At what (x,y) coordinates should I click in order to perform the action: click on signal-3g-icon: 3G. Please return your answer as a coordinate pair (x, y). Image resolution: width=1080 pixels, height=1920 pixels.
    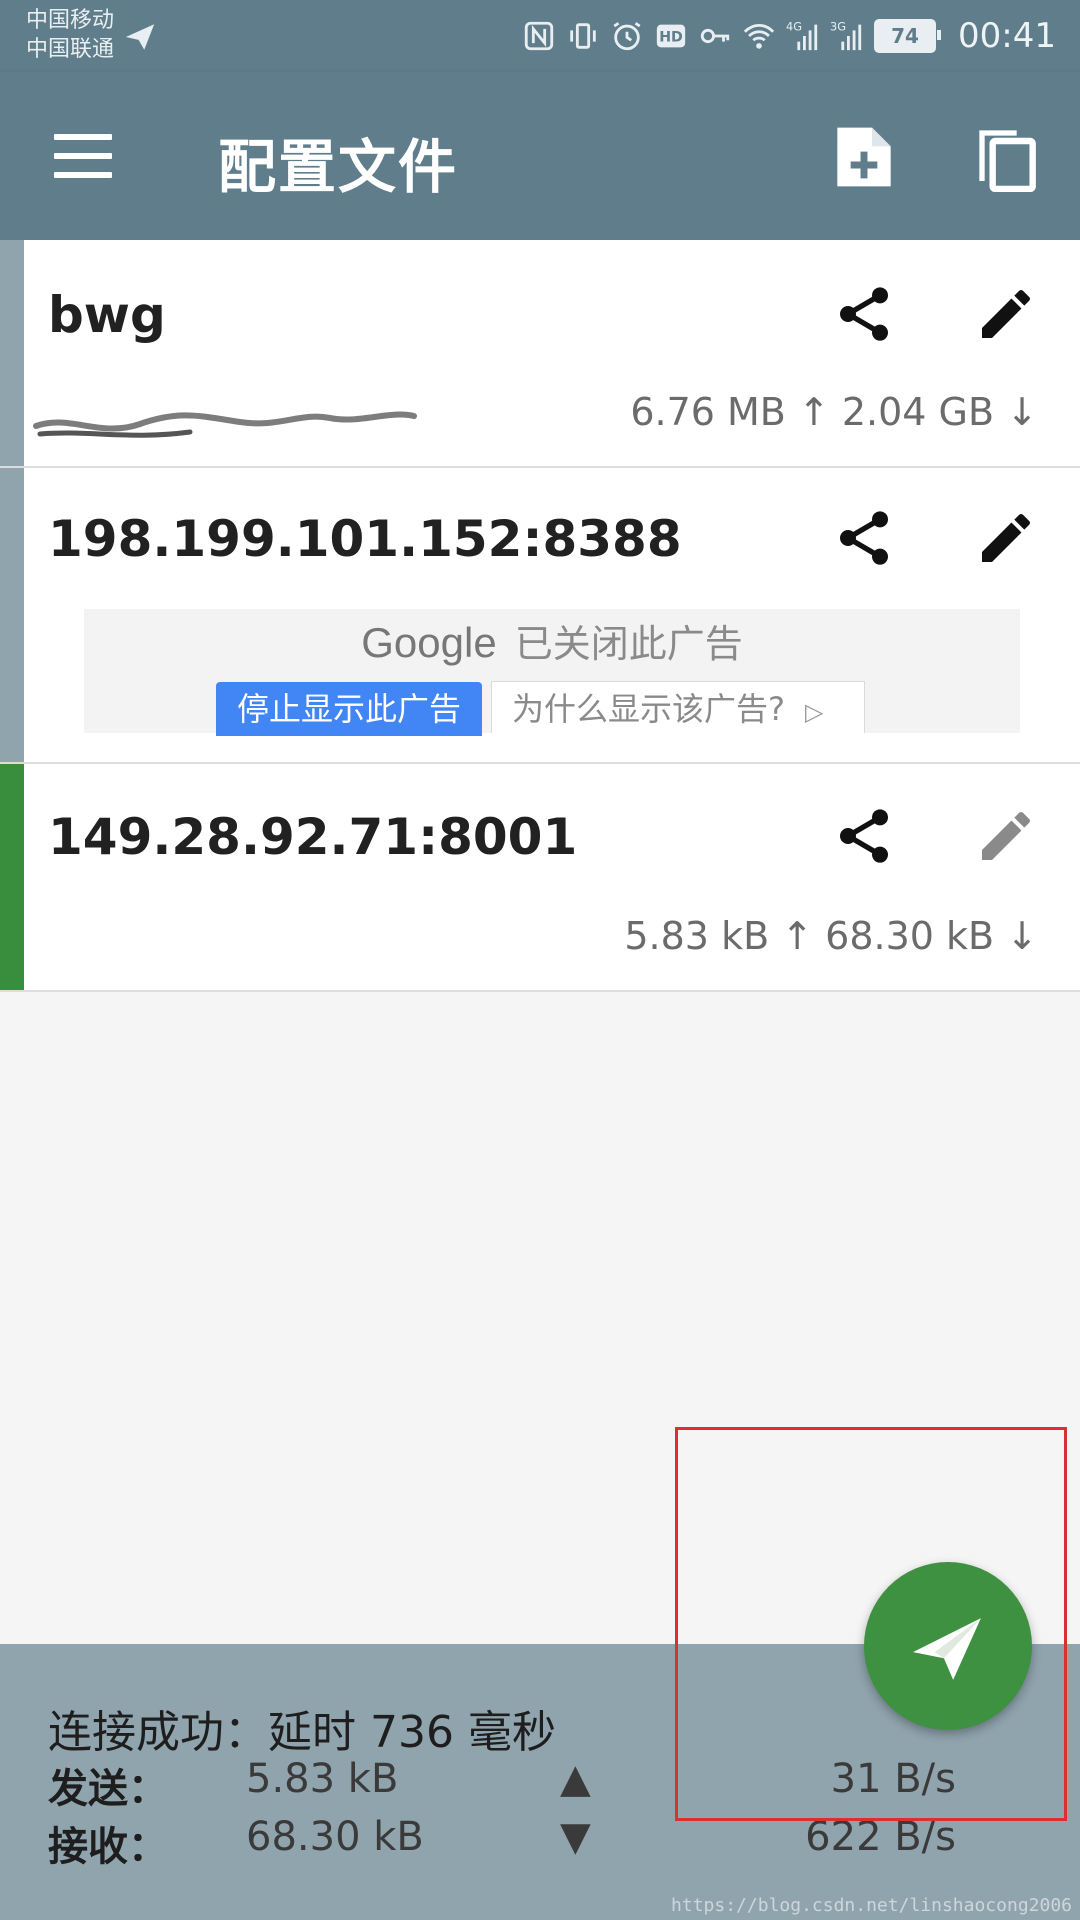
    Looking at the image, I should click on (846, 35).